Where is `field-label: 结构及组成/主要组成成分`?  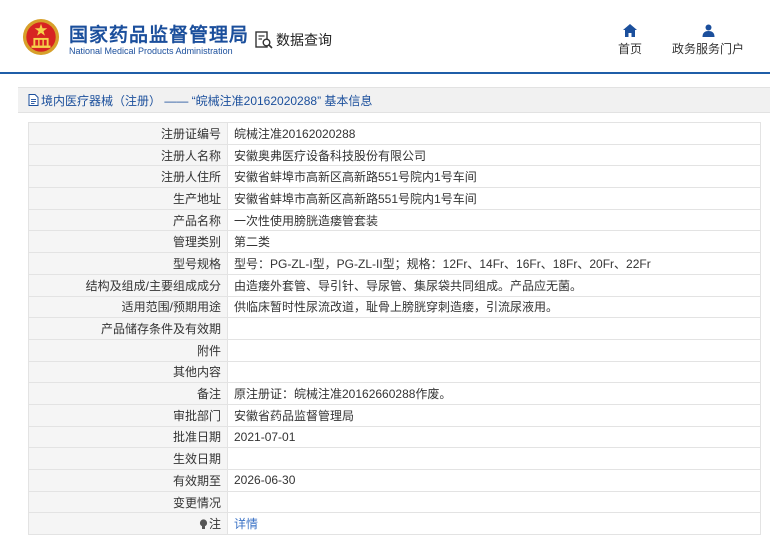
field-label: 结构及组成/主要组成成分 is located at coordinates (128, 285).